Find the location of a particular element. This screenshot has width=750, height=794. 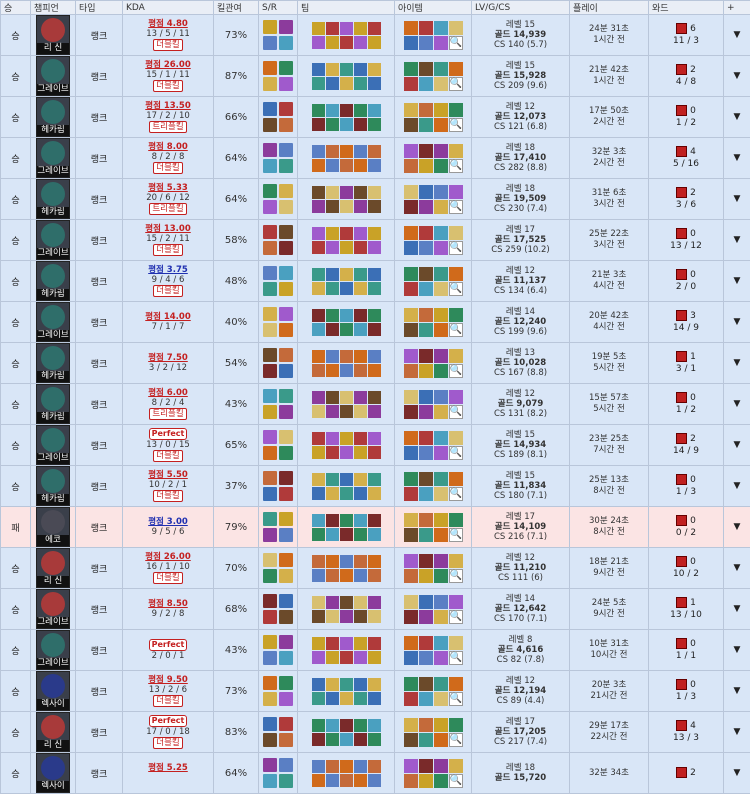

col-kp: 킬관여 is located at coordinates (236, 8).